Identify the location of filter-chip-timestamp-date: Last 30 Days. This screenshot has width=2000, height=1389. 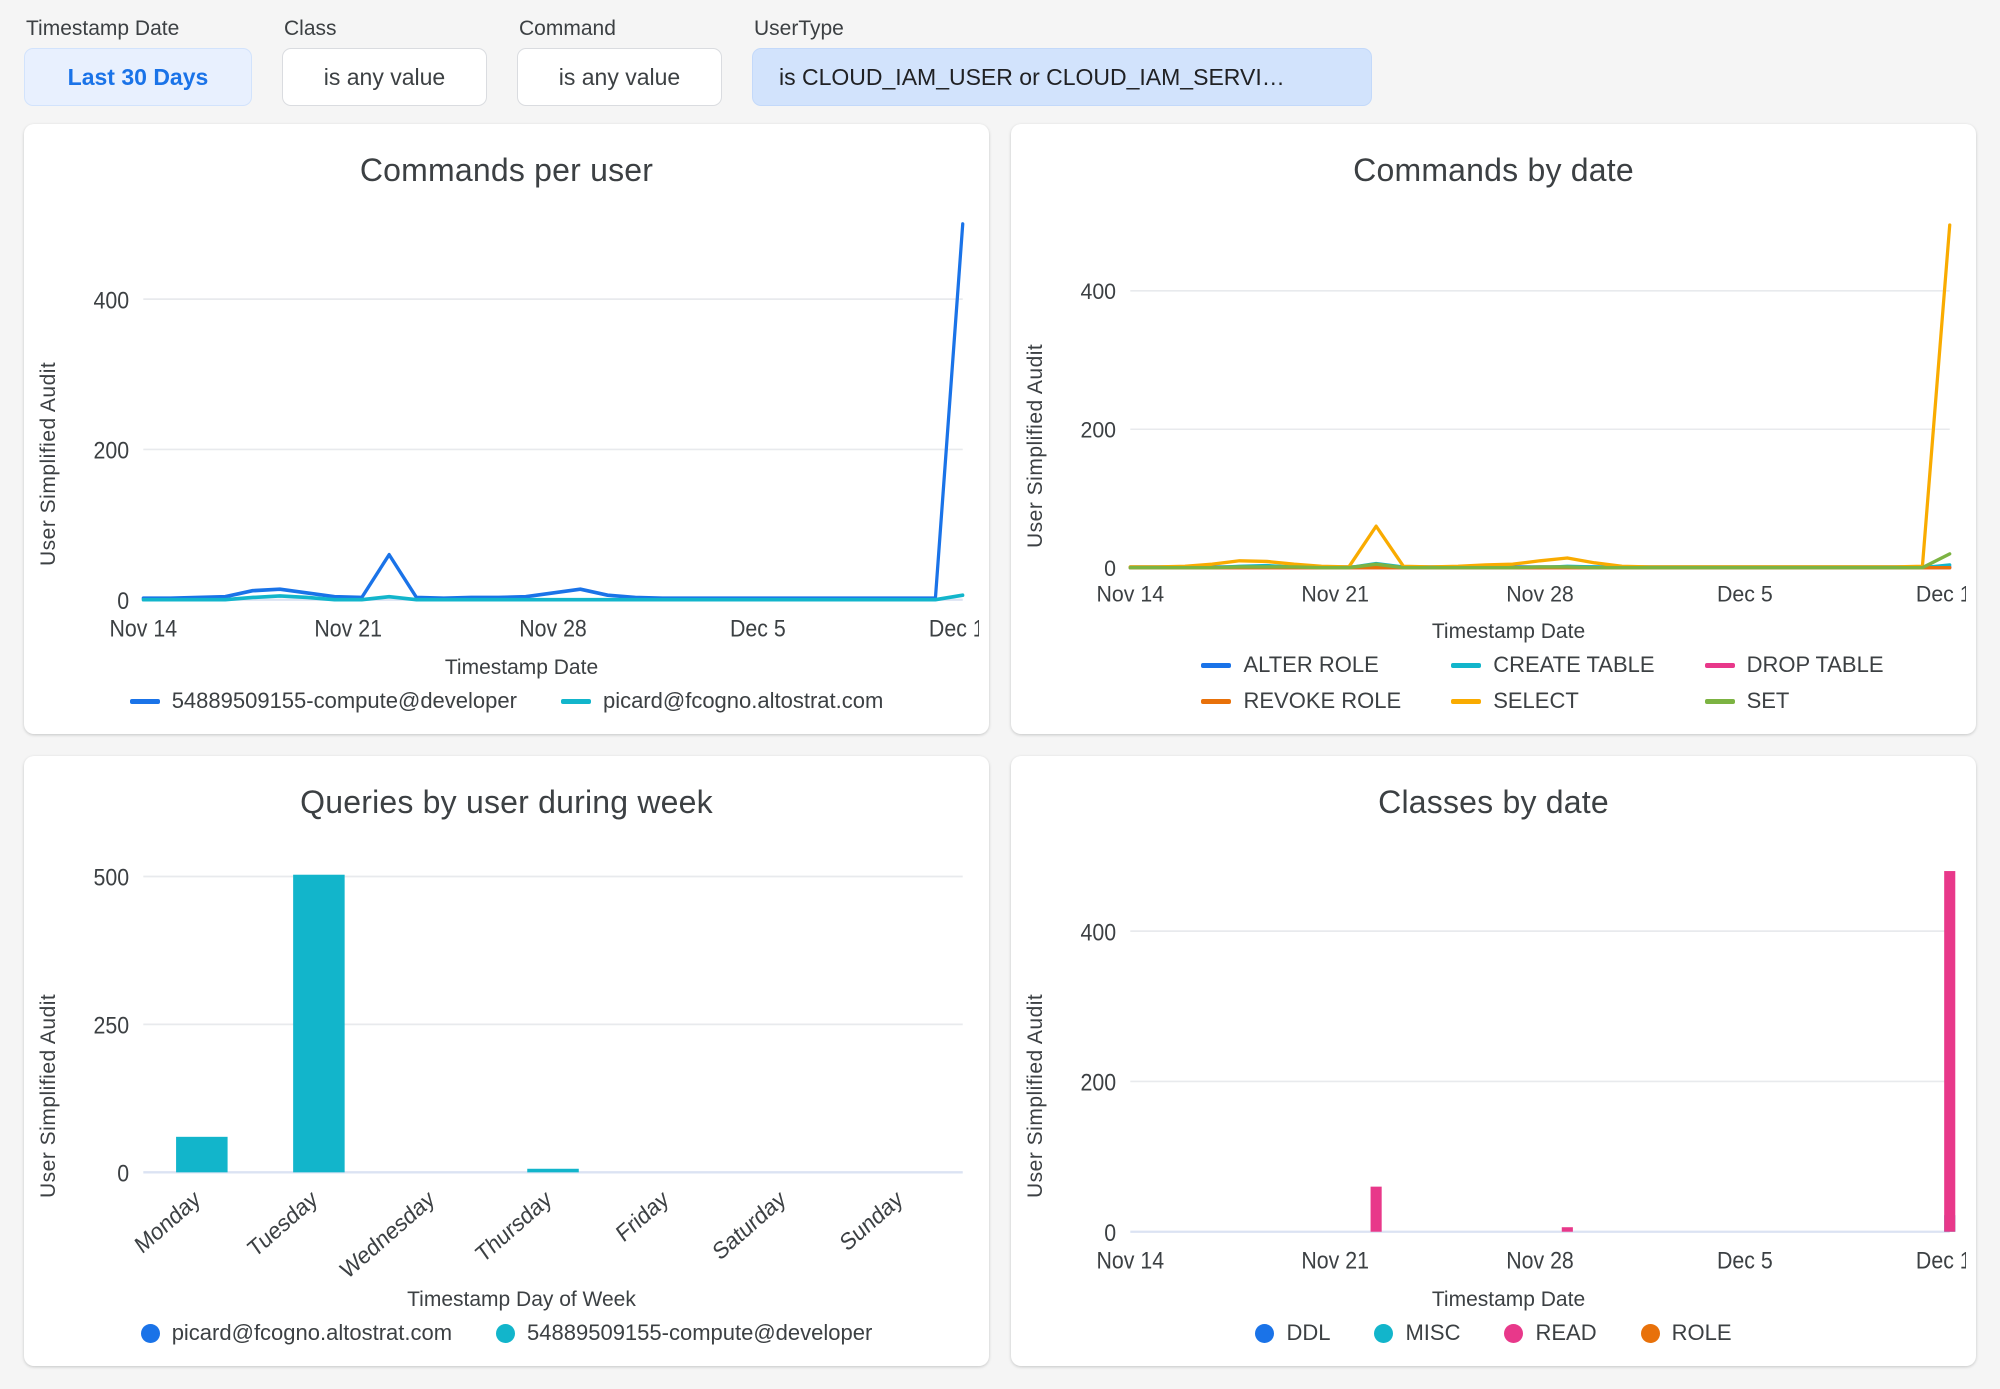
(138, 77).